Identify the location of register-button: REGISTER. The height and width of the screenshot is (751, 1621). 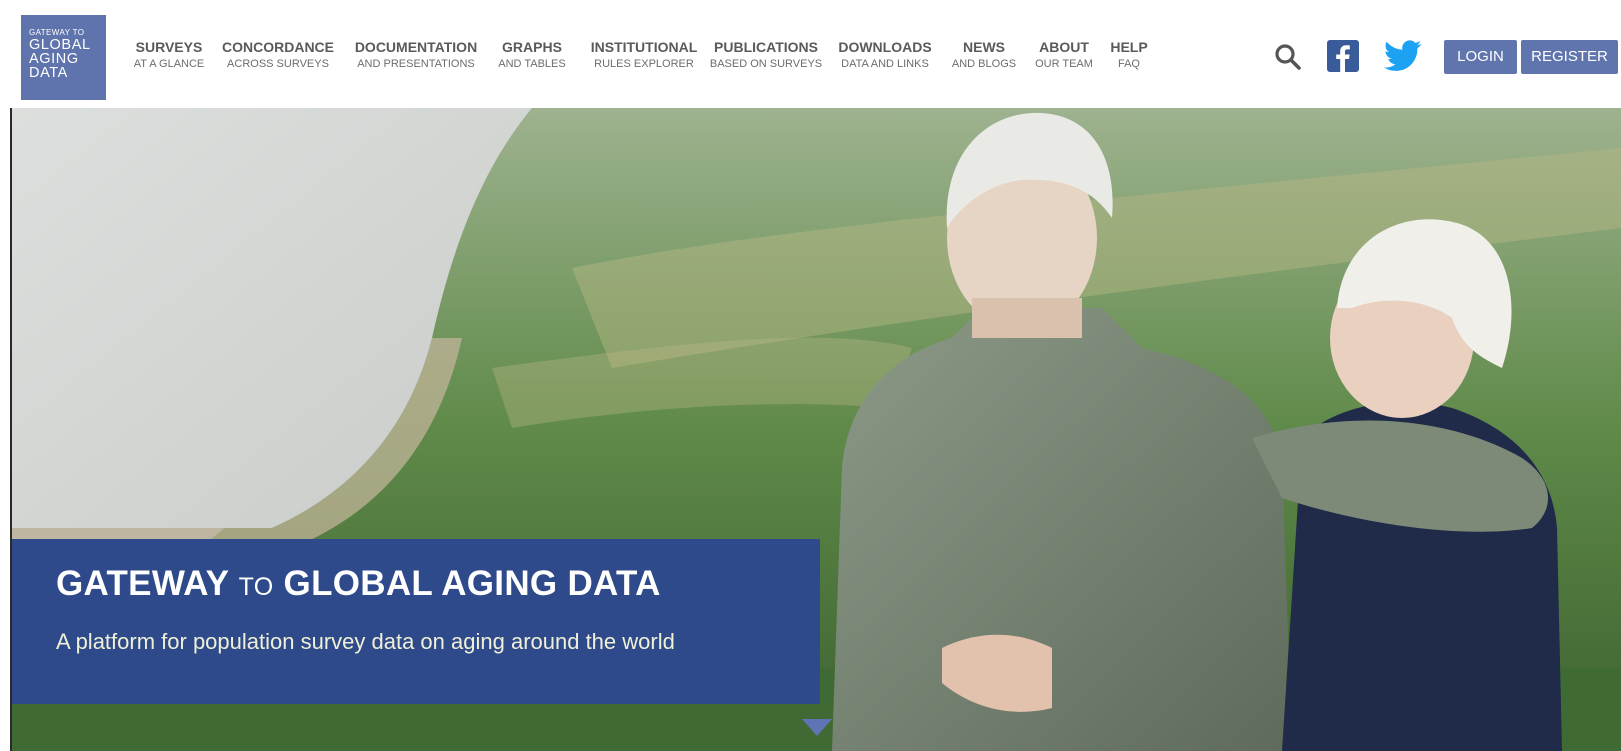
(1569, 57).